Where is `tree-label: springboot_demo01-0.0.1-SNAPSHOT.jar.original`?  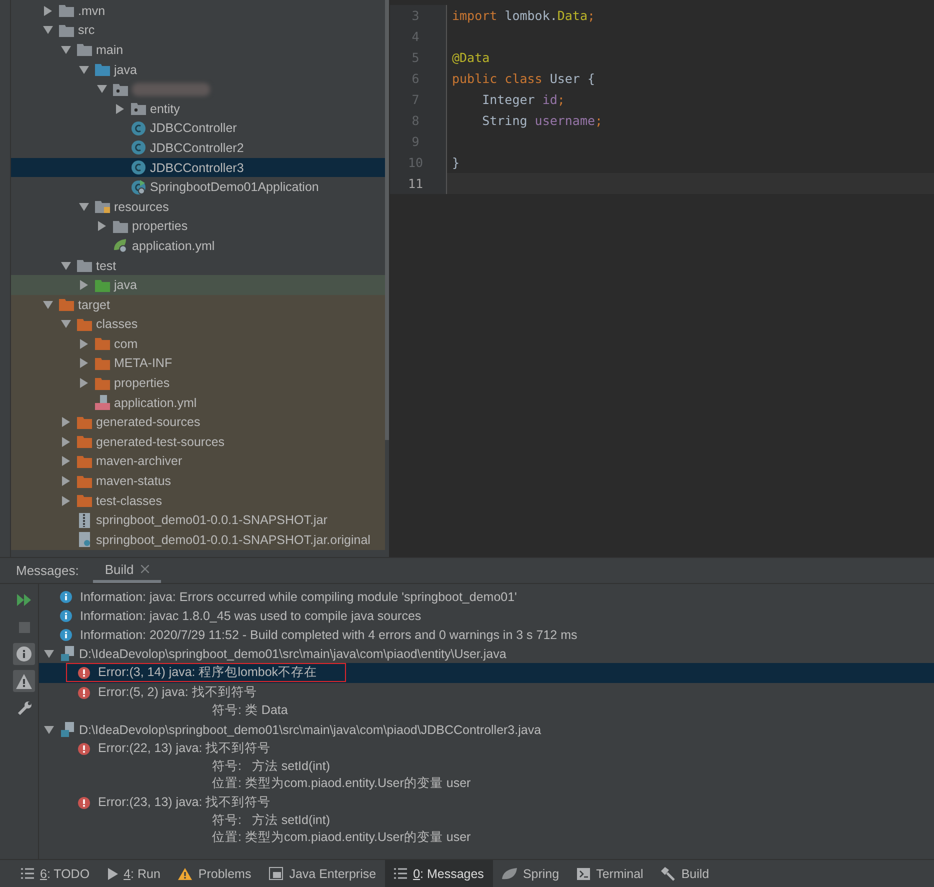
tree-label: springboot_demo01-0.0.1-SNAPSHOT.jar.original is located at coordinates (233, 539).